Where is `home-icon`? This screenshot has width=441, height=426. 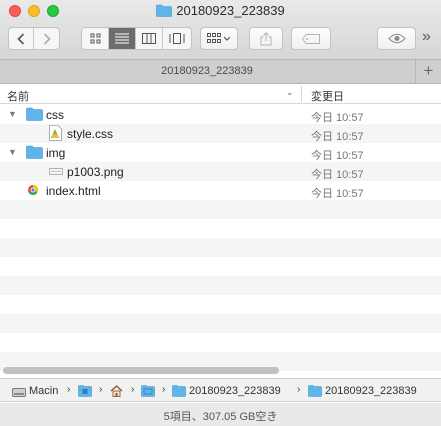 home-icon is located at coordinates (116, 391).